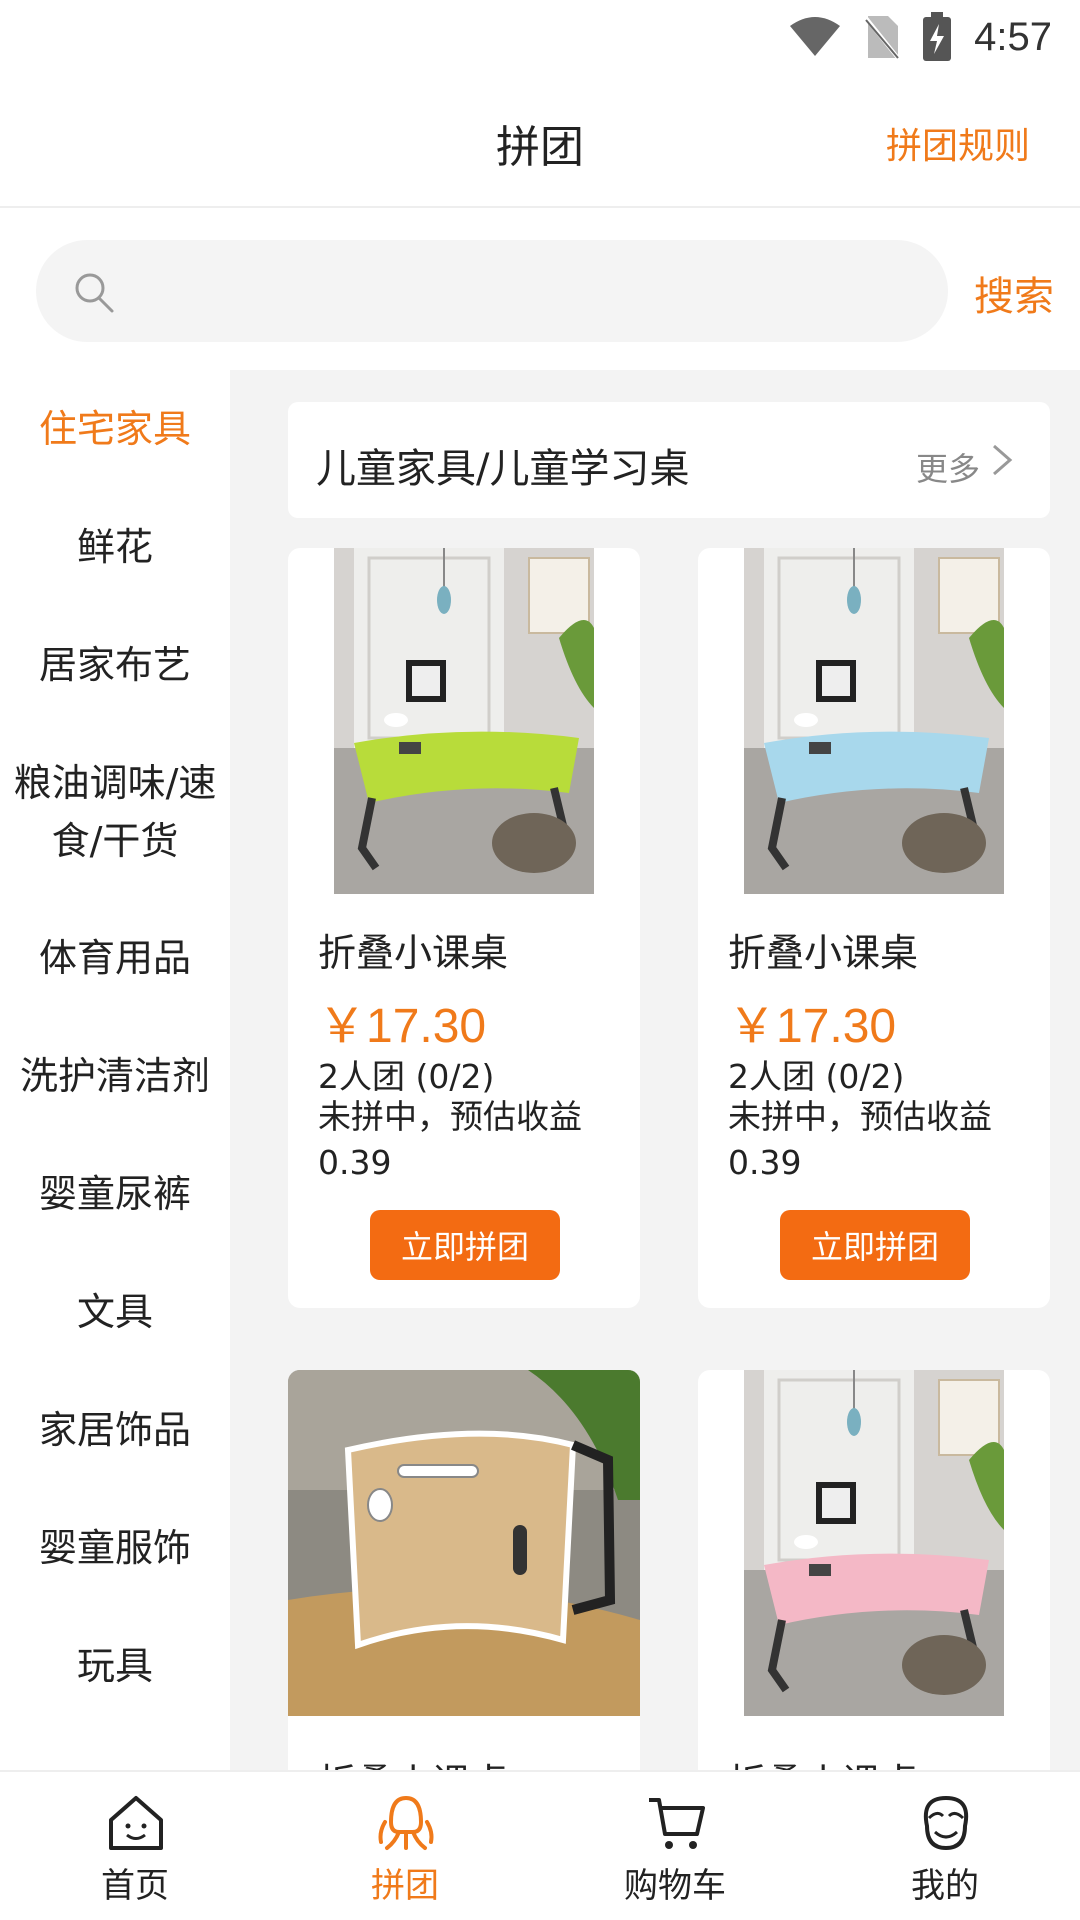 This screenshot has height=1920, width=1080. I want to click on title-bar: 拼团 拼团规则, so click(540, 141).